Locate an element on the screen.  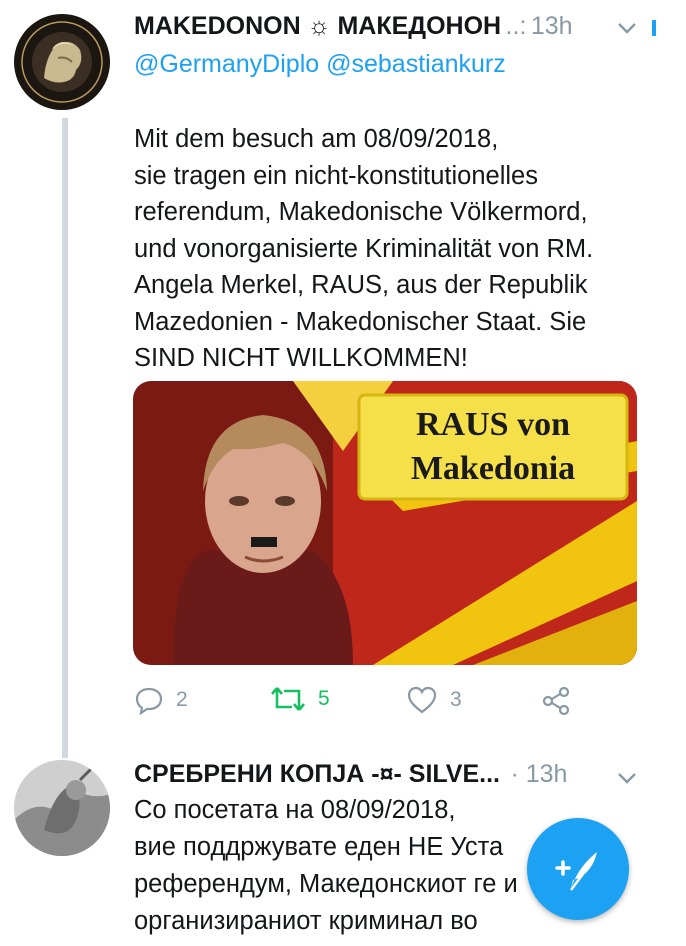
name-truncation: ..: is located at coordinates (516, 26).